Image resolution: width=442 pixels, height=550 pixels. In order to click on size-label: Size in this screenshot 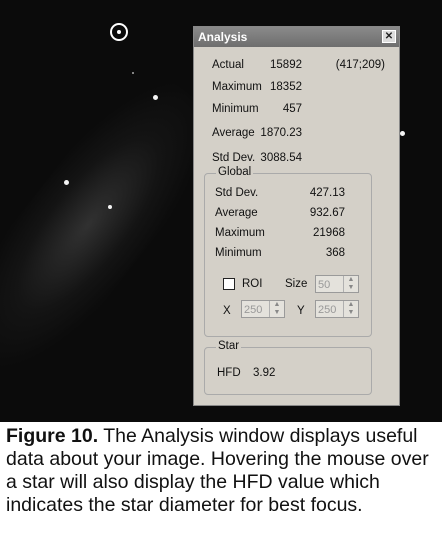, I will do `click(296, 284)`.